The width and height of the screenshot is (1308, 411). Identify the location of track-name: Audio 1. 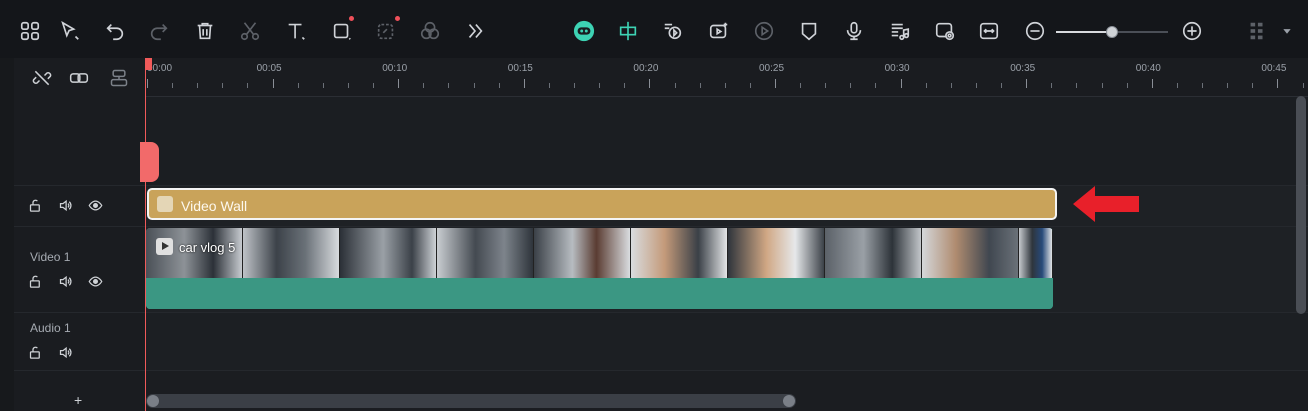
(50, 328).